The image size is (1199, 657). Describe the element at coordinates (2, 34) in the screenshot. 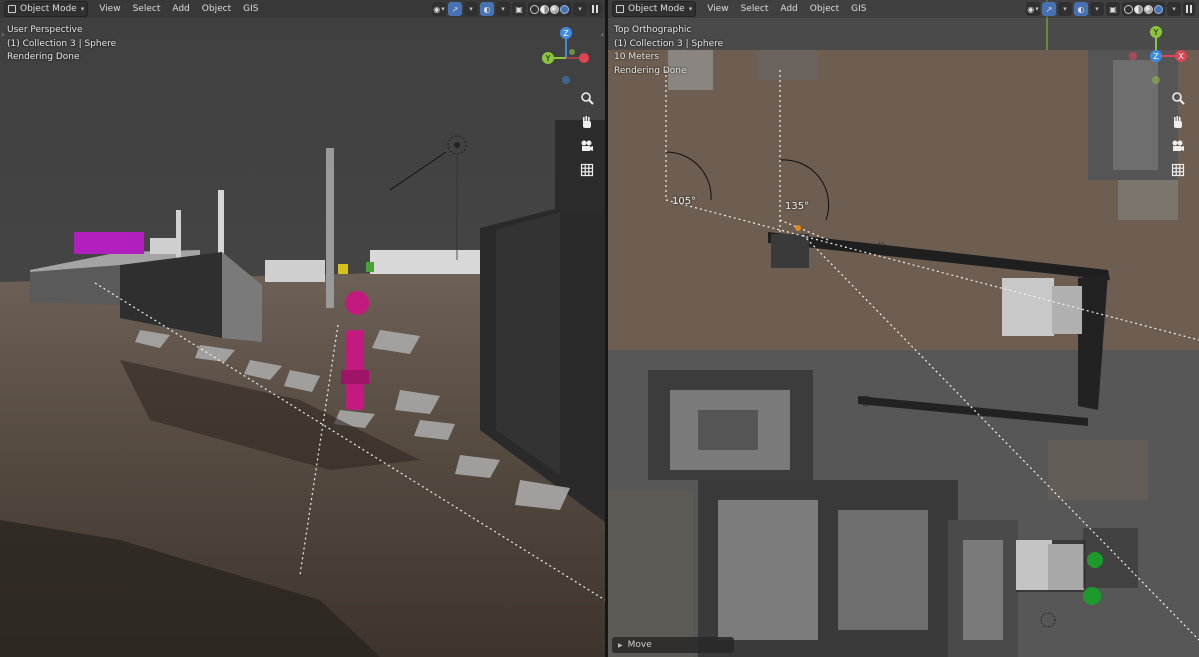

I see `toolbar-expand-icon: ›` at that location.